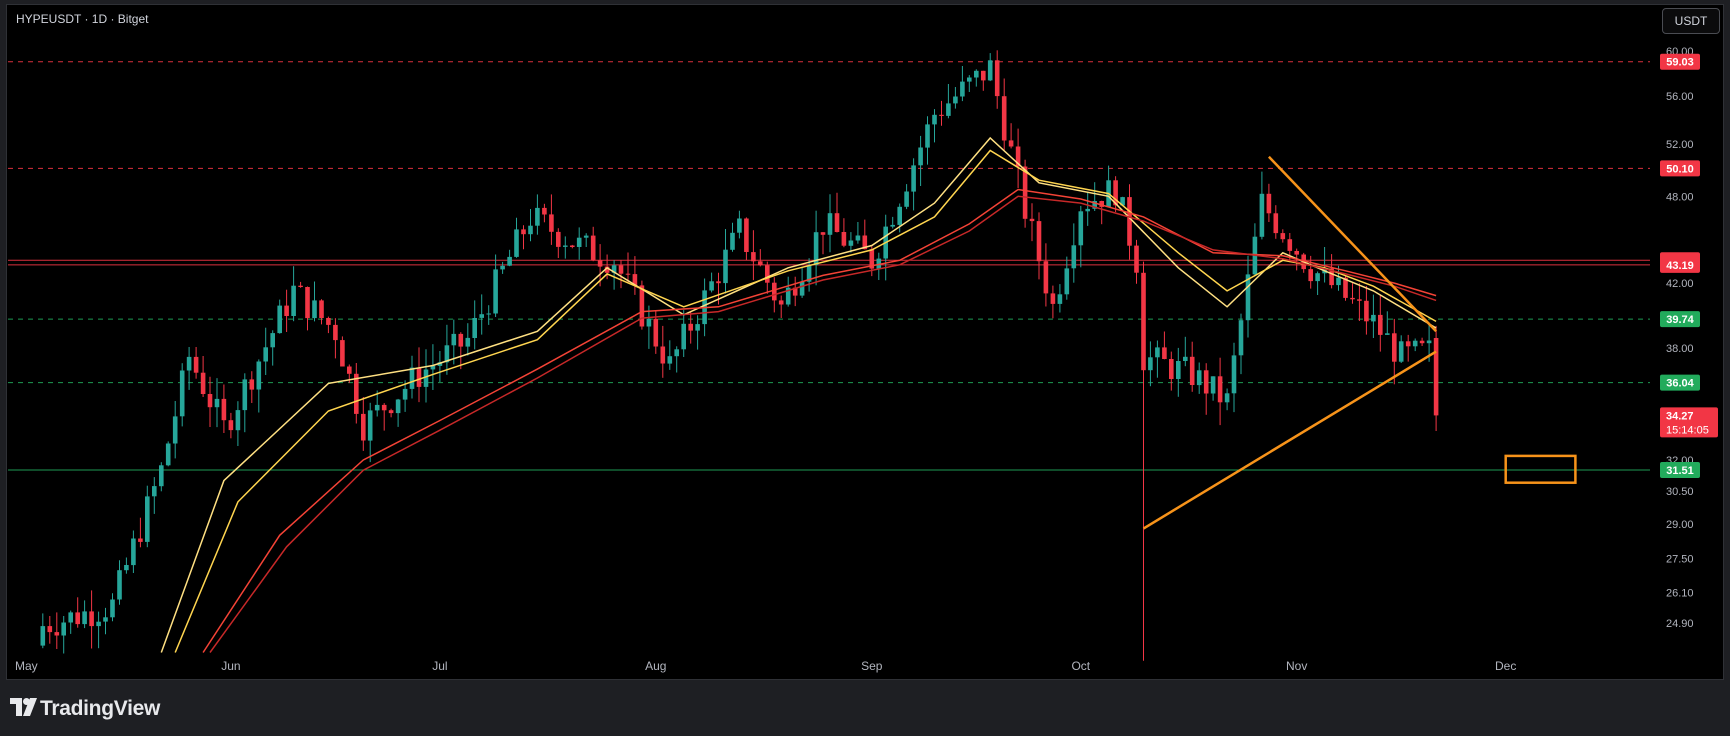 This screenshot has width=1730, height=736. What do you see at coordinates (1680, 266) in the screenshot?
I see `price-level-label: 43.19` at bounding box center [1680, 266].